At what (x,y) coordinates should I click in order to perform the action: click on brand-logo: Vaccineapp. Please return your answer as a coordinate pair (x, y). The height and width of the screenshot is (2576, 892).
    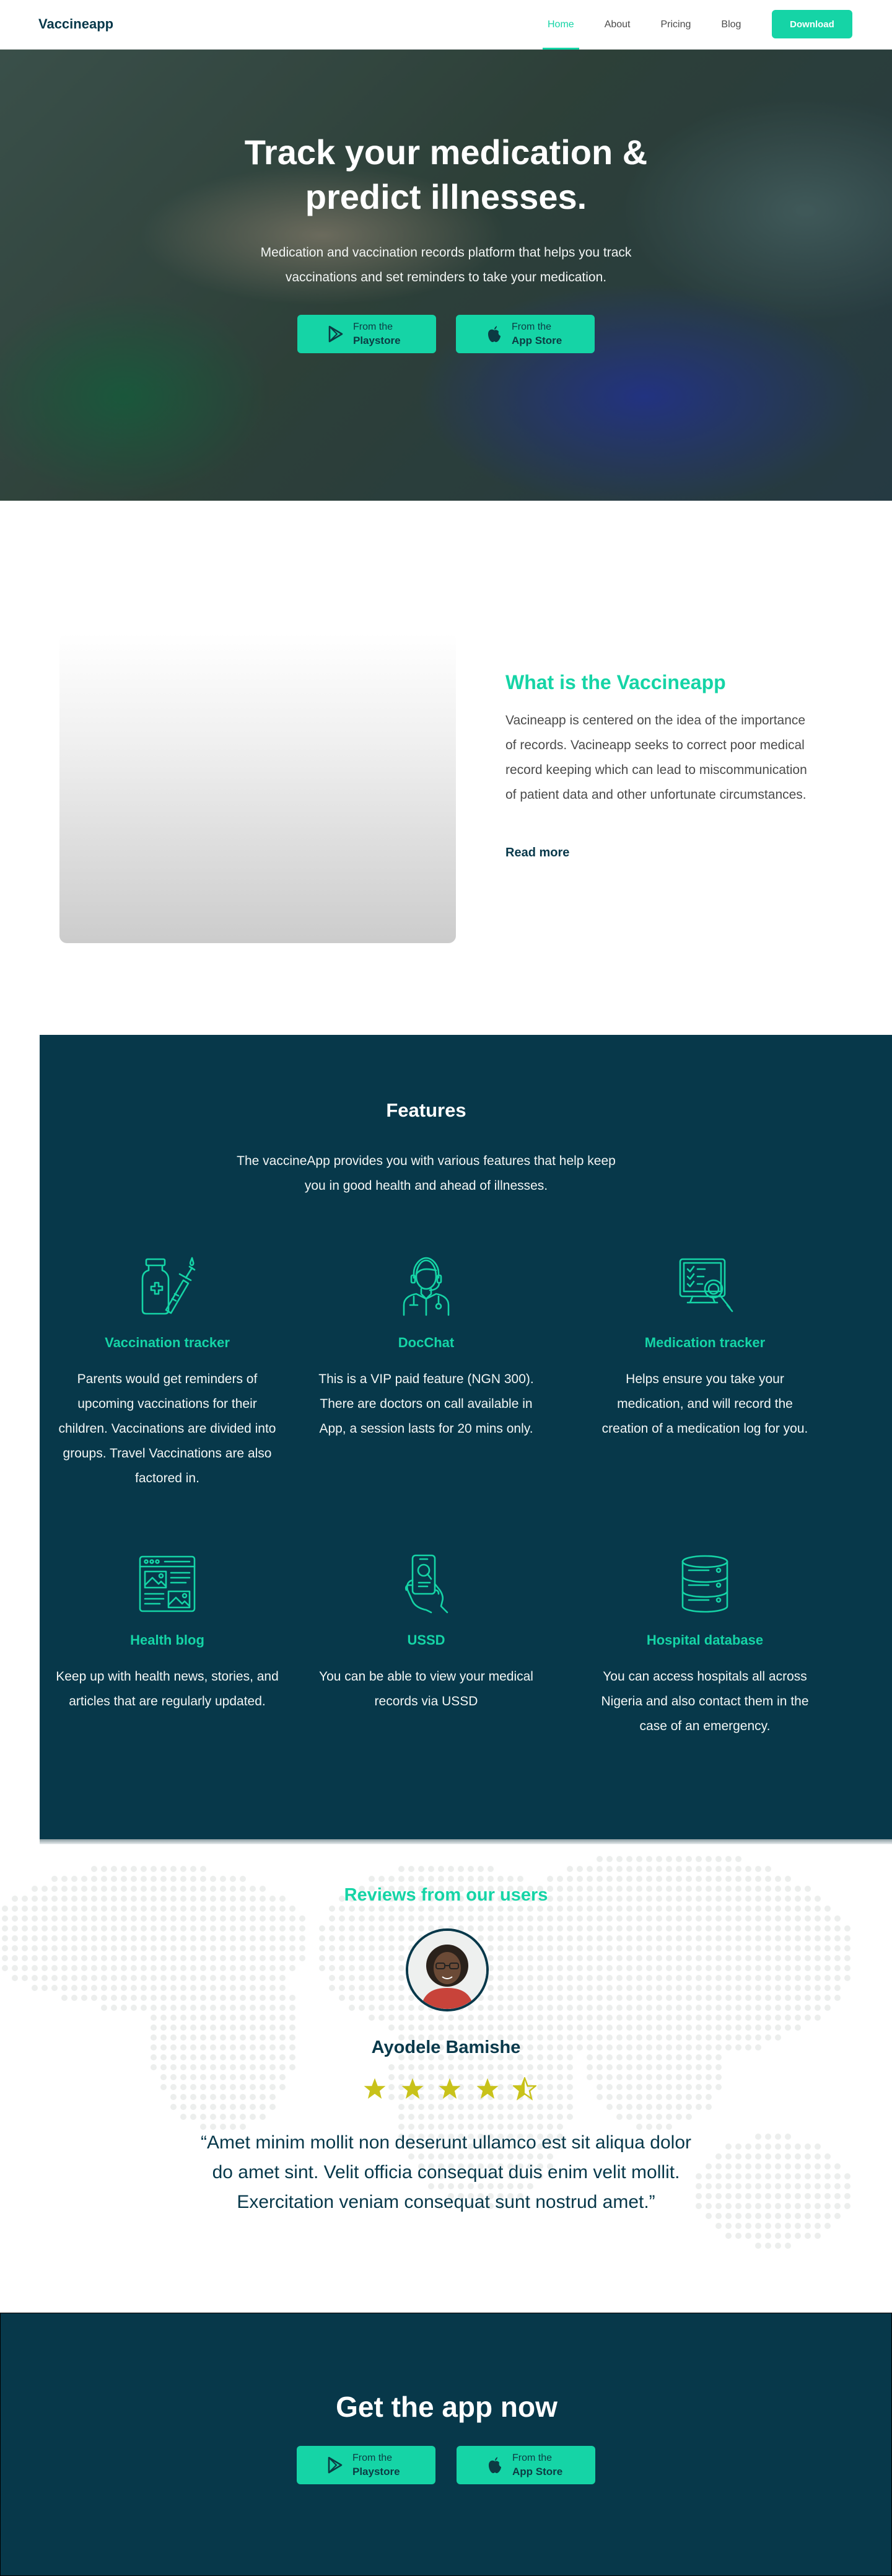
    Looking at the image, I should click on (75, 24).